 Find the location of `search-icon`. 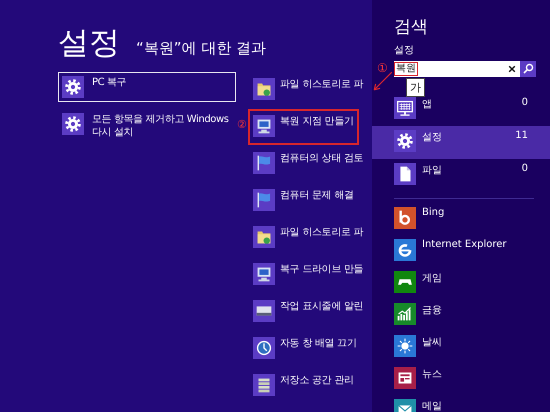

search-icon is located at coordinates (528, 69).